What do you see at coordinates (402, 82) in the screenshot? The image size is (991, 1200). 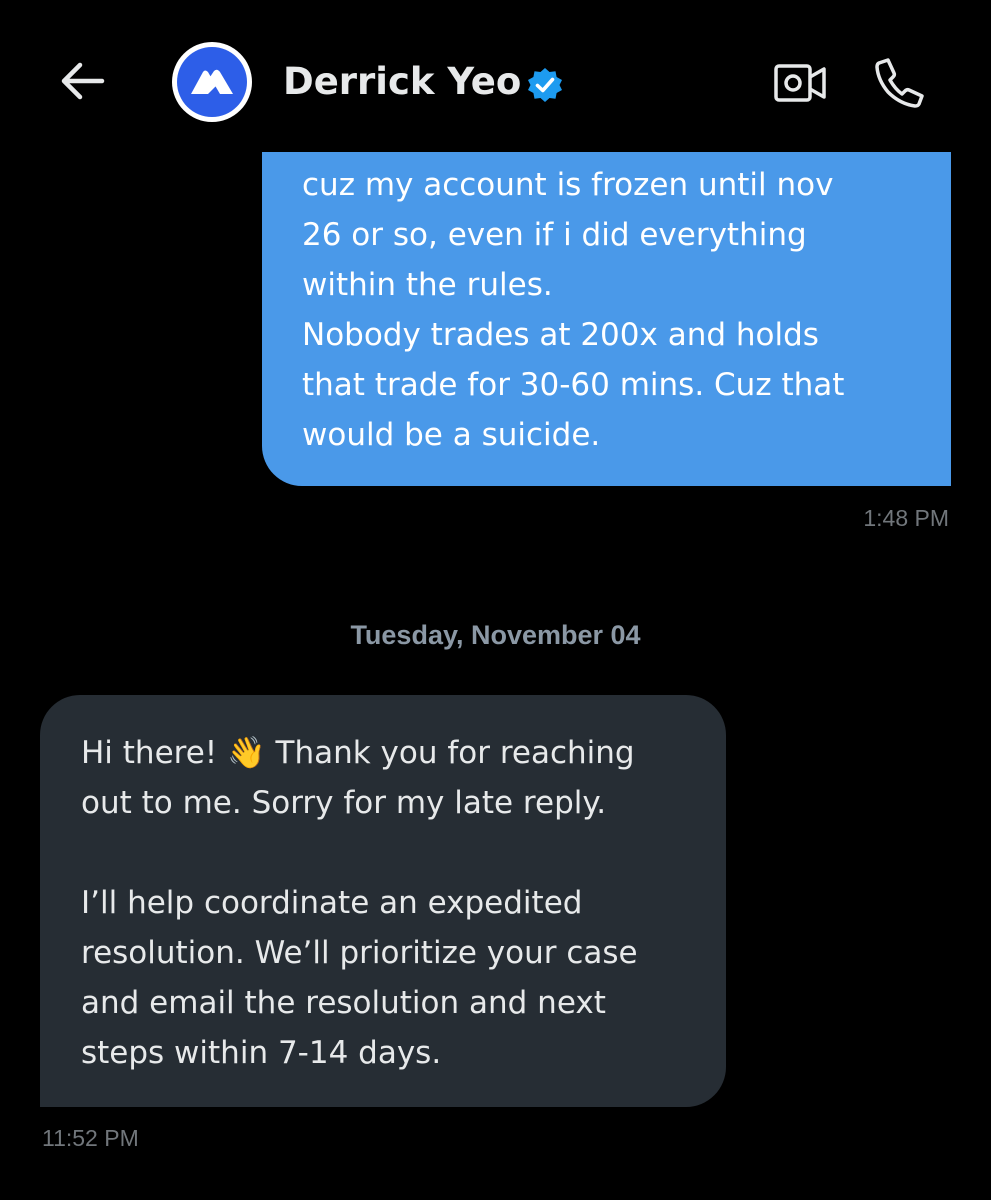 I see `contact-name: Derrick Yeo` at bounding box center [402, 82].